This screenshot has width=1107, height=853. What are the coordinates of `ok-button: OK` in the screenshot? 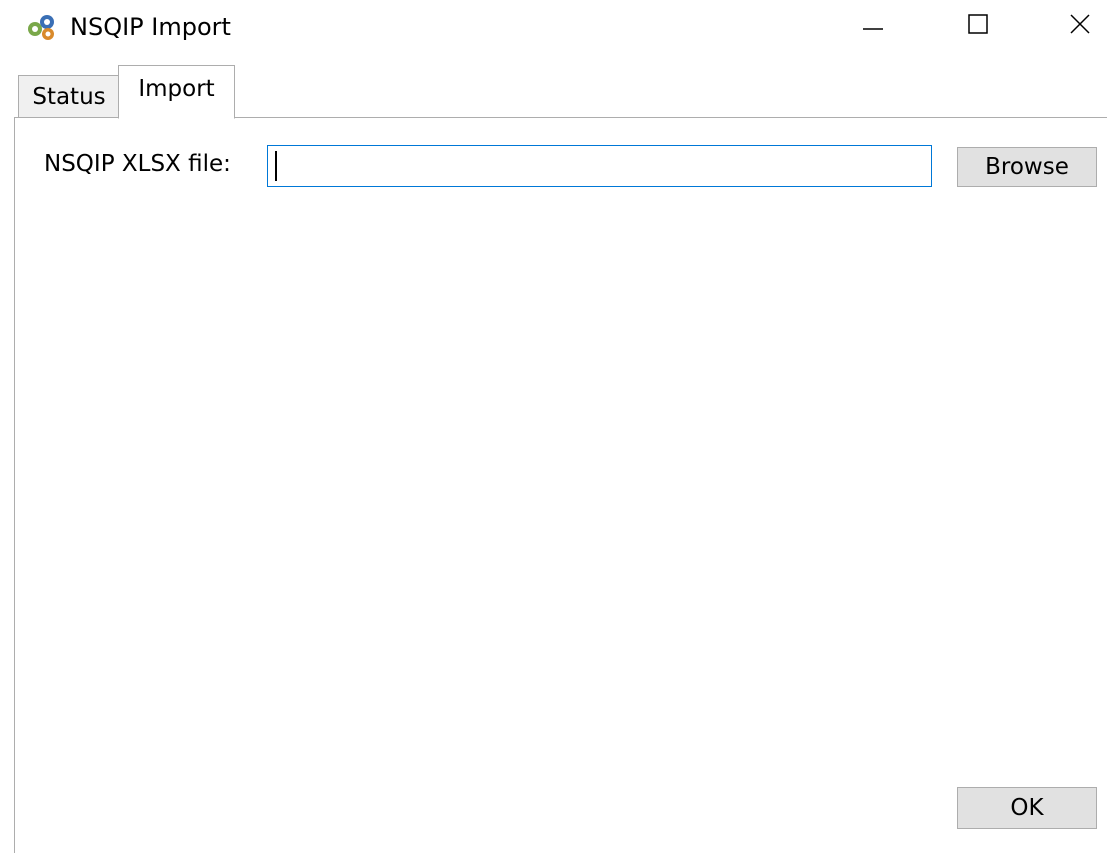 It's located at (1027, 808).